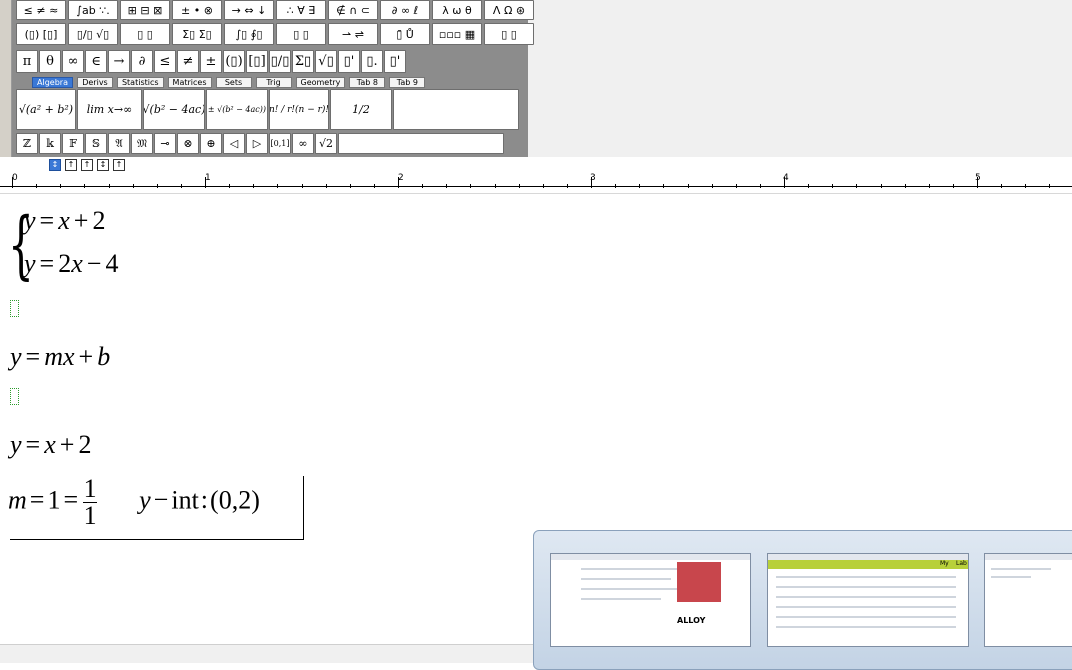  Describe the element at coordinates (280, 61) in the screenshot. I see `fraction-template-button: ▯/▯` at that location.